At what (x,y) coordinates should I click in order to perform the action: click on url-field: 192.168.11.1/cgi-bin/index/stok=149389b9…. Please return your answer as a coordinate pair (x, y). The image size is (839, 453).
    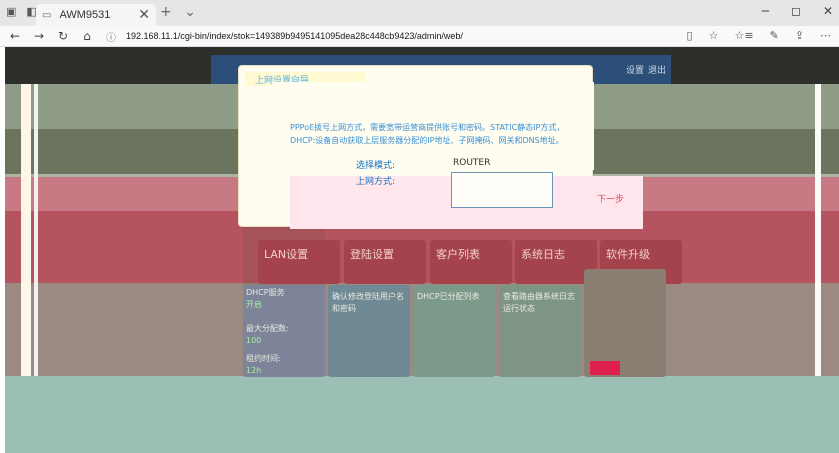
    Looking at the image, I should click on (294, 36).